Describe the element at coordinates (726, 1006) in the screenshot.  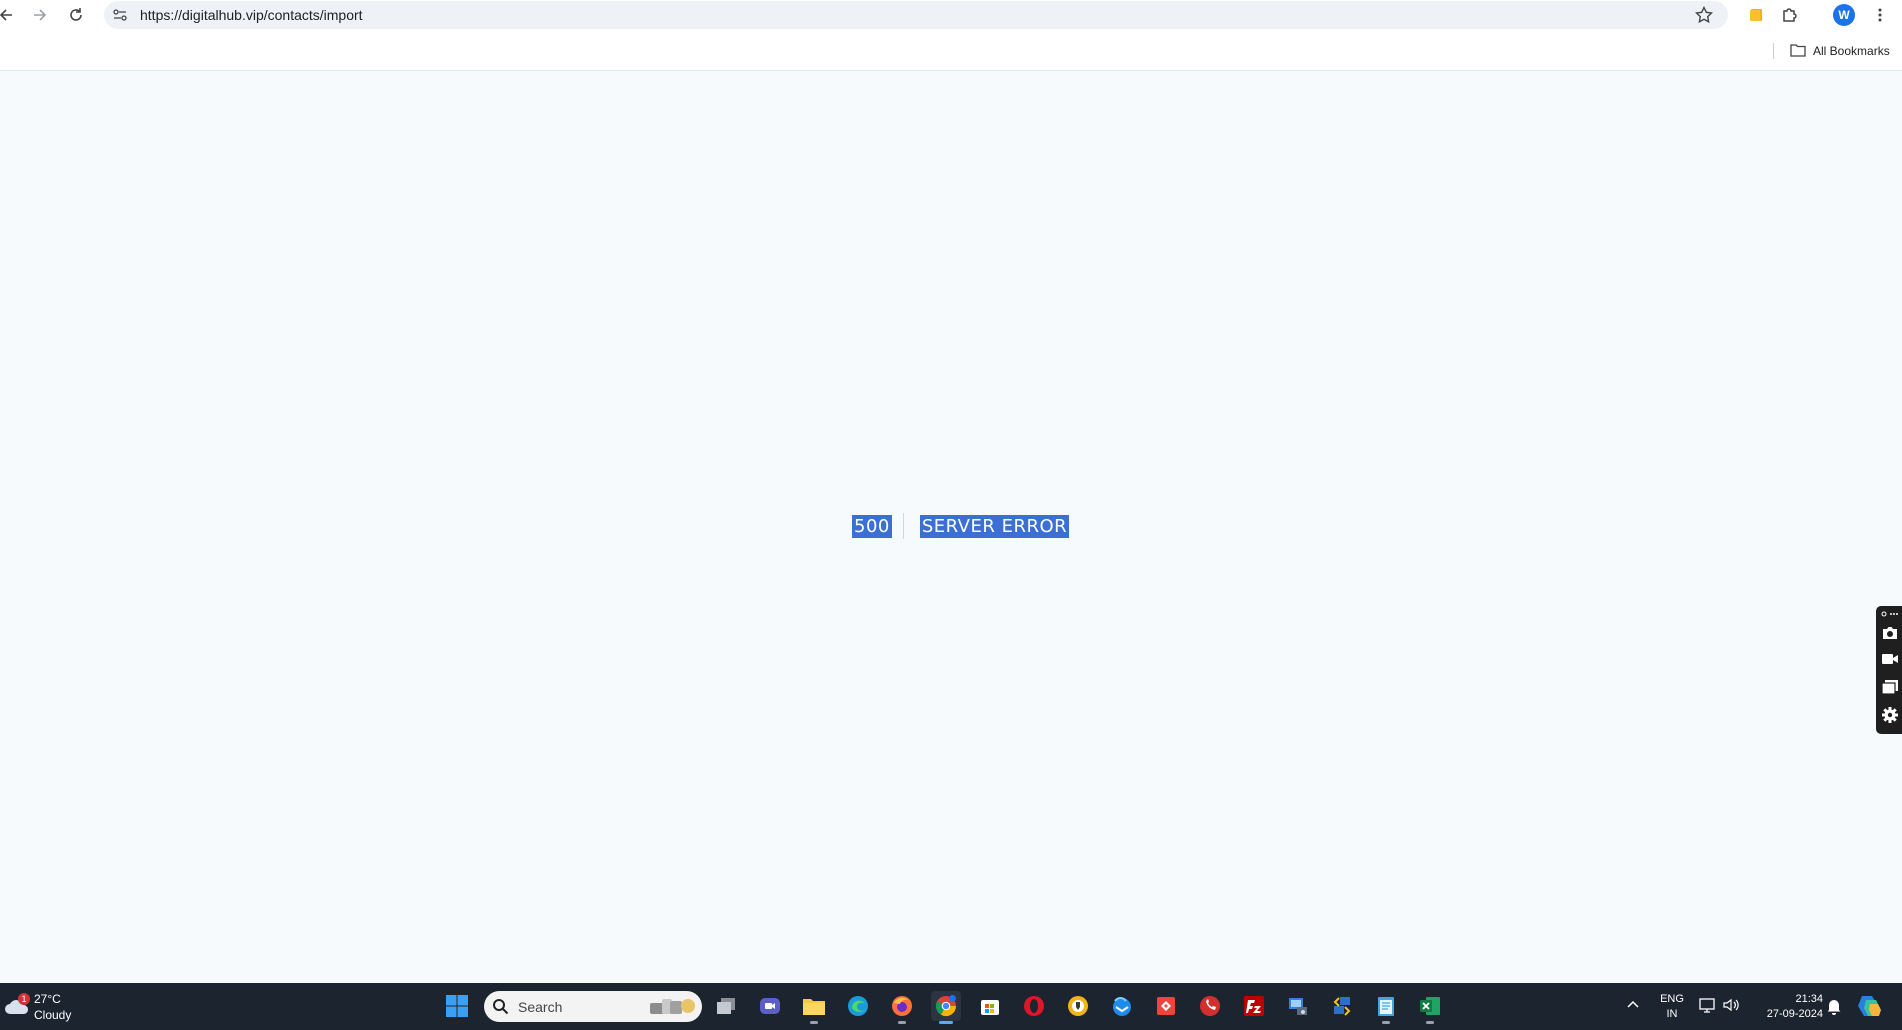
I see `task-view-icon` at that location.